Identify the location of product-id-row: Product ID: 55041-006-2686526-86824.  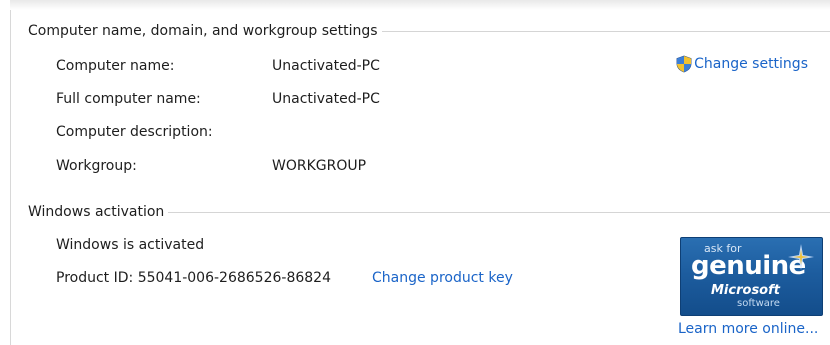
(193, 278).